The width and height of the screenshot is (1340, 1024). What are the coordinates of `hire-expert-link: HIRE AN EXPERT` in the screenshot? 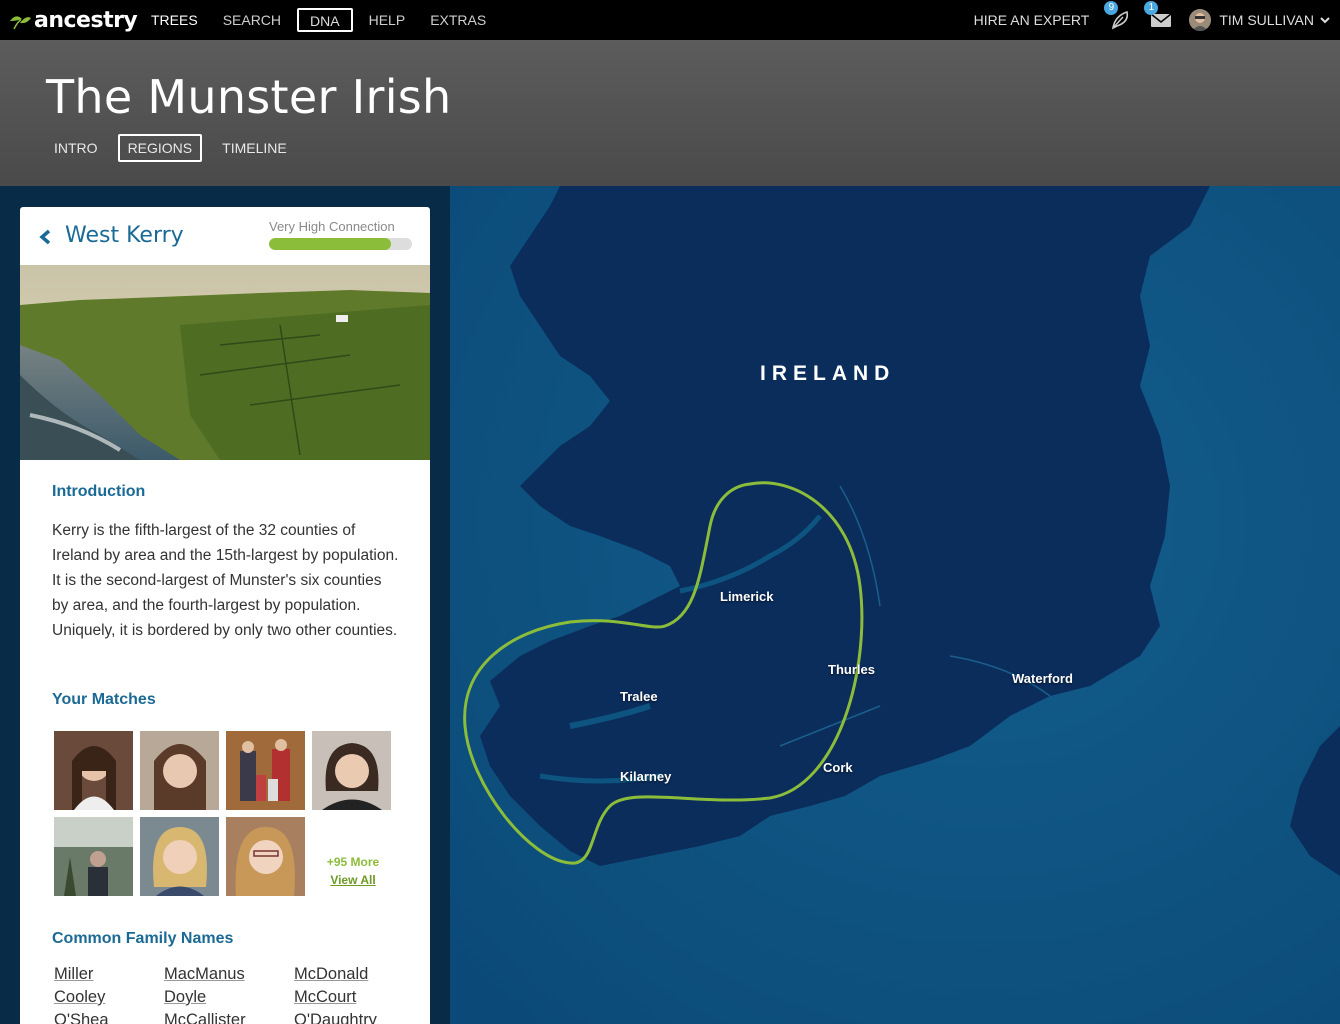 It's located at (1032, 20).